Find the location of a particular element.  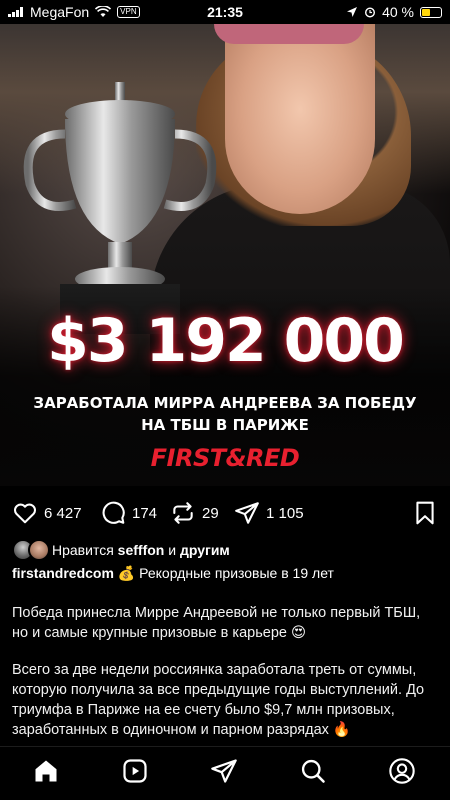

location-arrow-icon is located at coordinates (352, 12).